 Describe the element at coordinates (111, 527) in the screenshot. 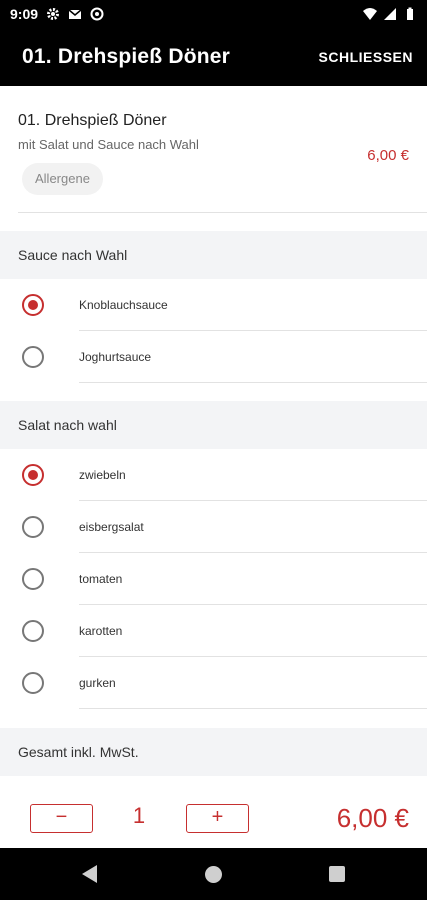

I see `option-label: eisbergsalat` at that location.